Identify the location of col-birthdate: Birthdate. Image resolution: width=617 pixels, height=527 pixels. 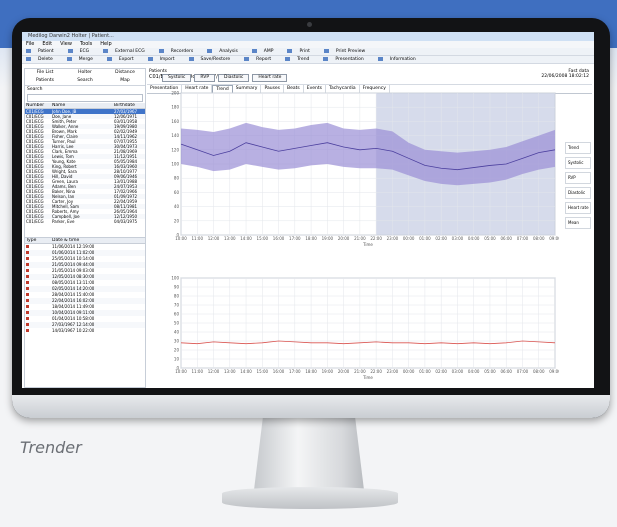
(129, 105).